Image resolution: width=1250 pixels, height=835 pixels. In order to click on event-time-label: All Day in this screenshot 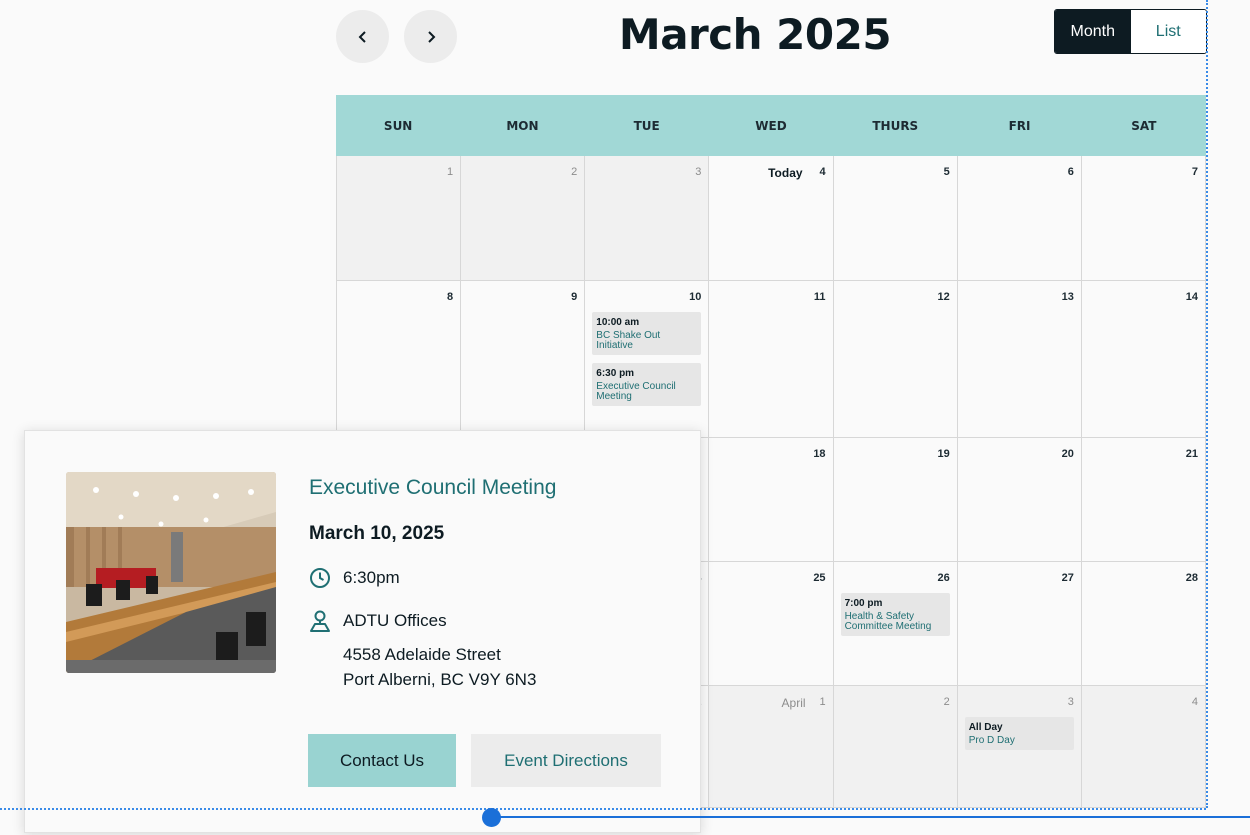, I will do `click(985, 727)`.